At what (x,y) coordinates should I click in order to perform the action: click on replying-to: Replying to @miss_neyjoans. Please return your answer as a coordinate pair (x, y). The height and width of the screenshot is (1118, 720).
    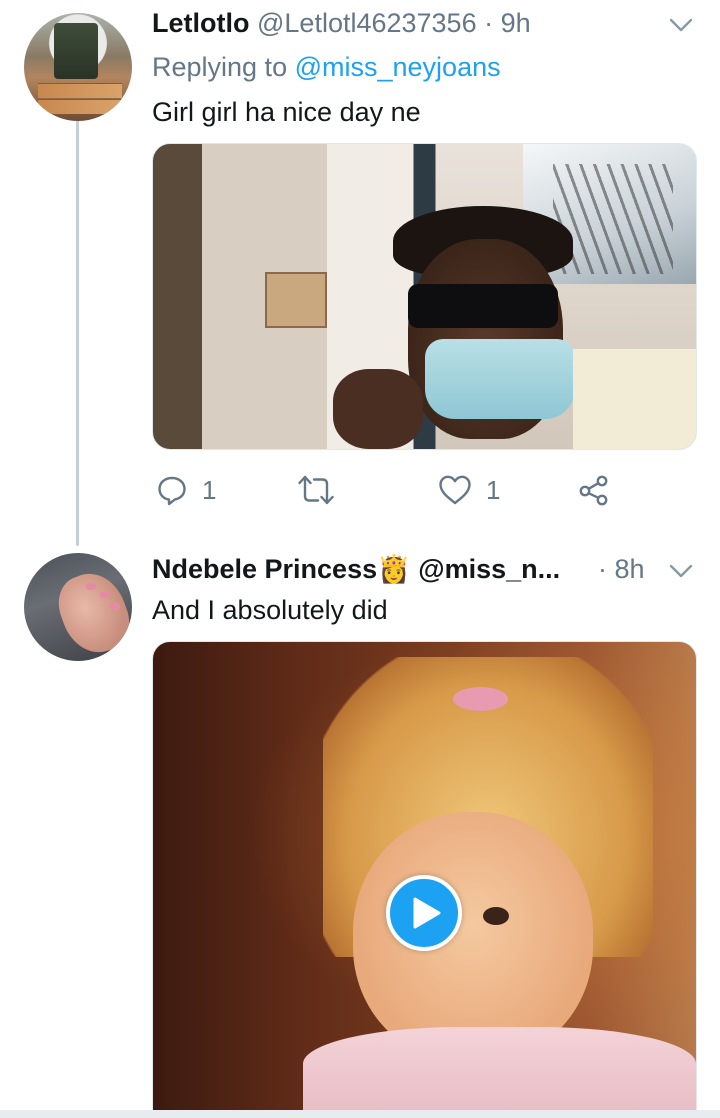
    Looking at the image, I should click on (326, 67).